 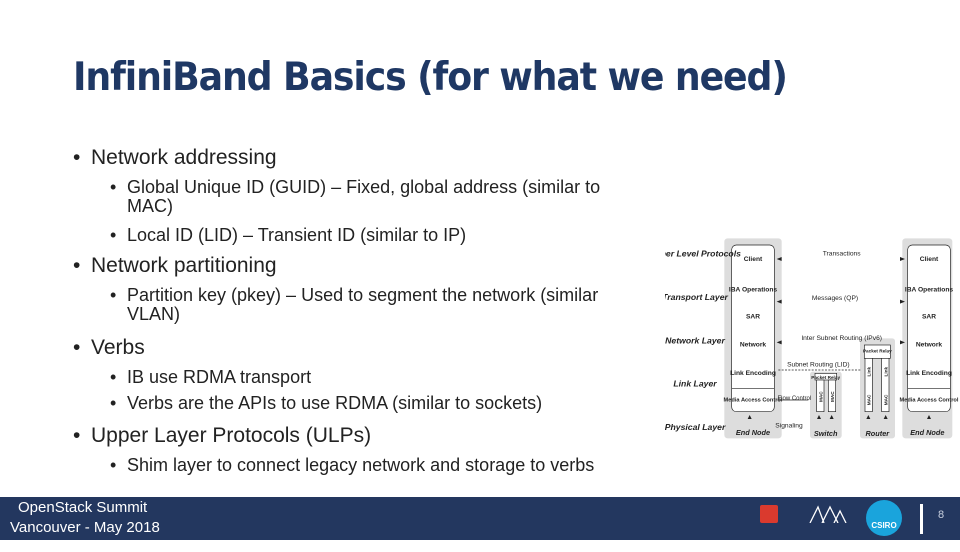 What do you see at coordinates (175, 266) in the screenshot?
I see `bullet-network-partitioning: Network partitioning` at bounding box center [175, 266].